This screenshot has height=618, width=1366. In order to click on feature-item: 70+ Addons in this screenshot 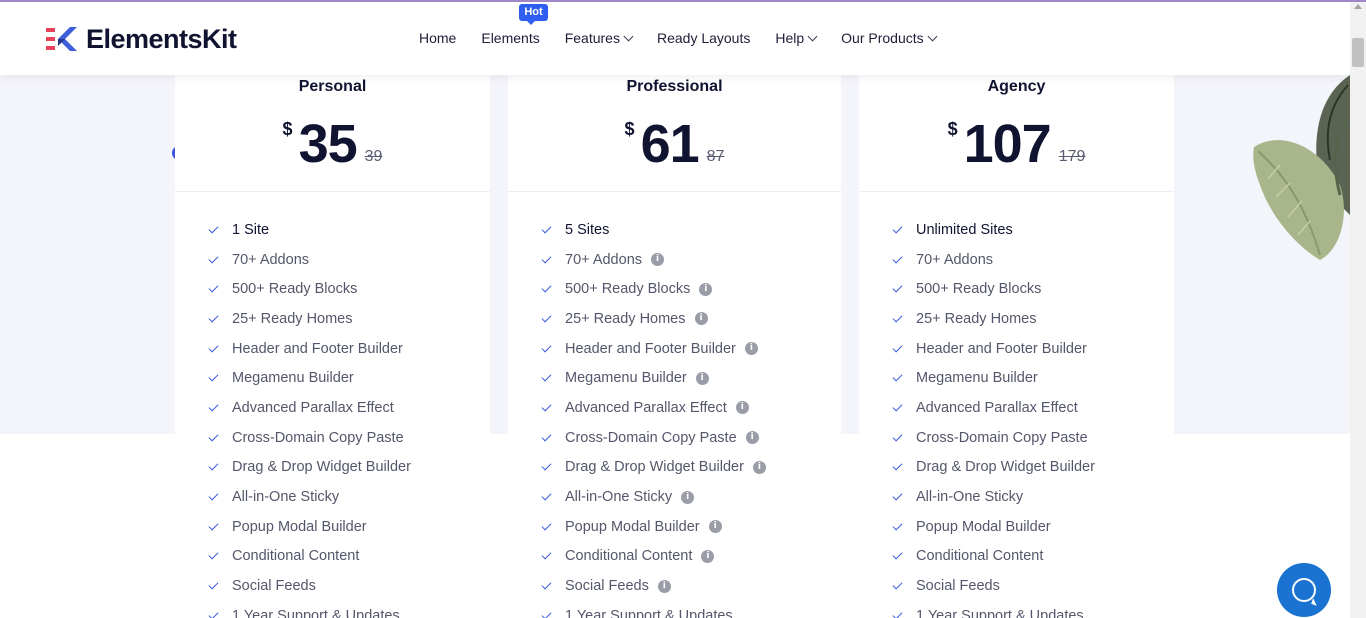, I will do `click(309, 260)`.